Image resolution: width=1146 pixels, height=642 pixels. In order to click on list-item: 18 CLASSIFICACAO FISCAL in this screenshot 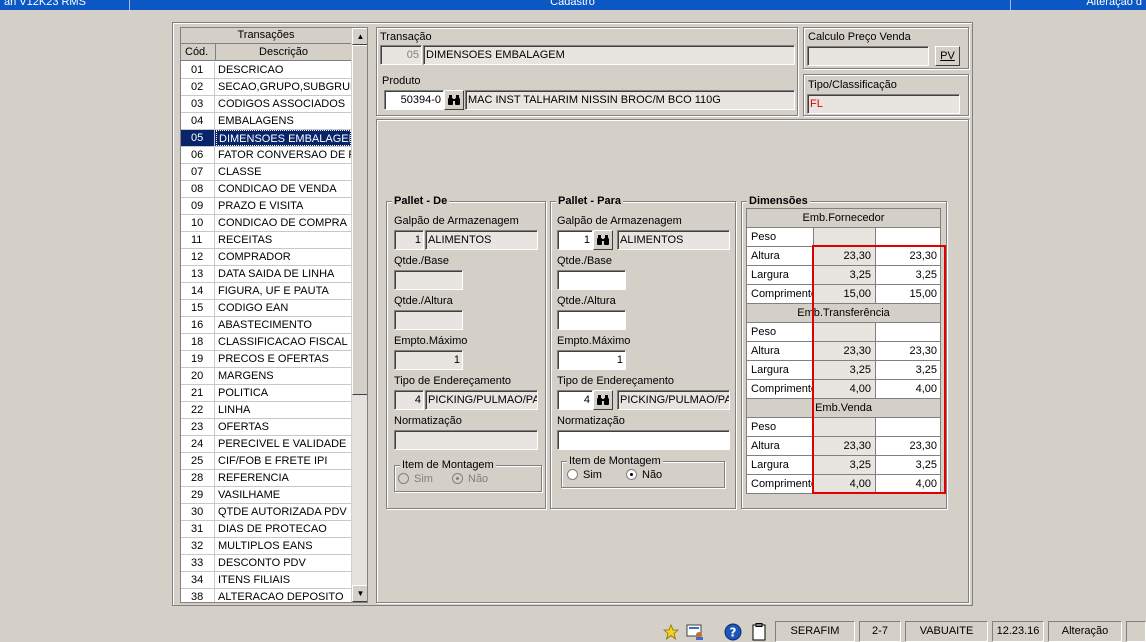, I will do `click(266, 342)`.